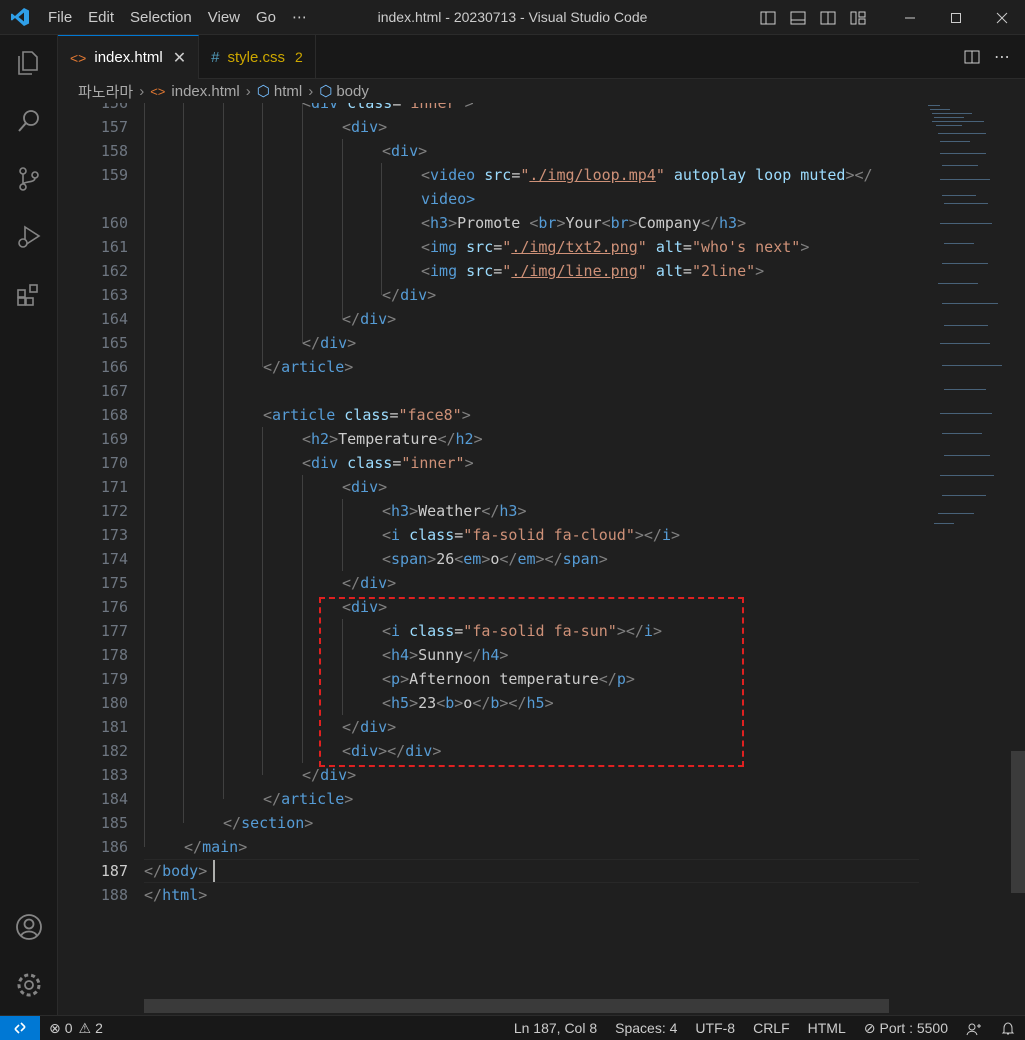 The height and width of the screenshot is (1040, 1025). I want to click on accounts-feedback-icon, so click(974, 1028).